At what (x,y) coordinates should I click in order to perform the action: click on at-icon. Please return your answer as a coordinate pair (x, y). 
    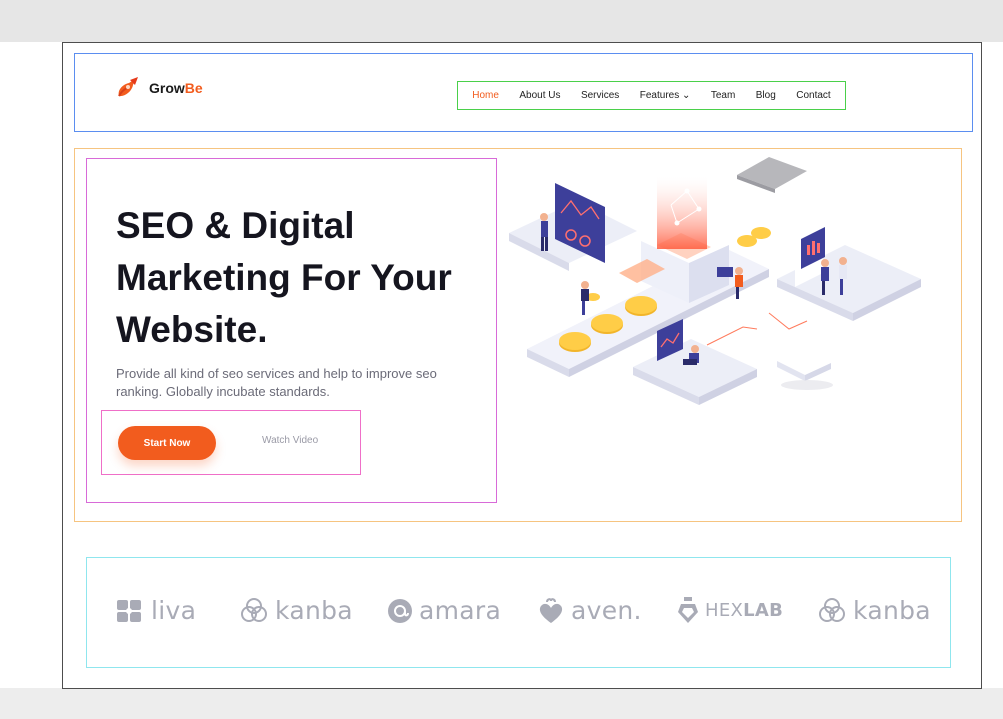
    Looking at the image, I should click on (400, 610).